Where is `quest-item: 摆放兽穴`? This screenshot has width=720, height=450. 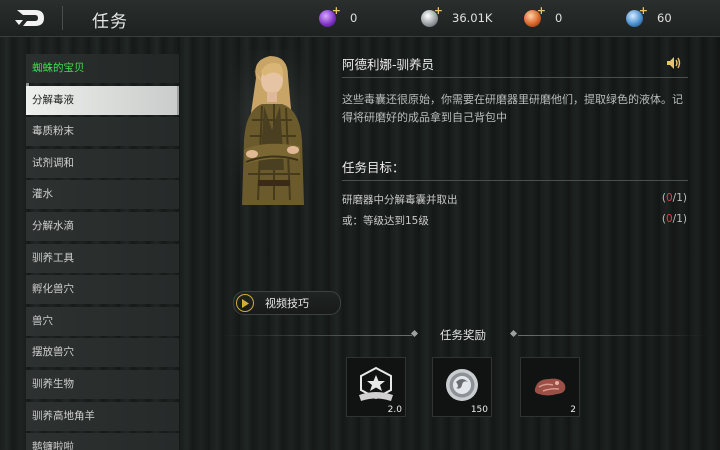
quest-item: 摆放兽穴 is located at coordinates (102, 353).